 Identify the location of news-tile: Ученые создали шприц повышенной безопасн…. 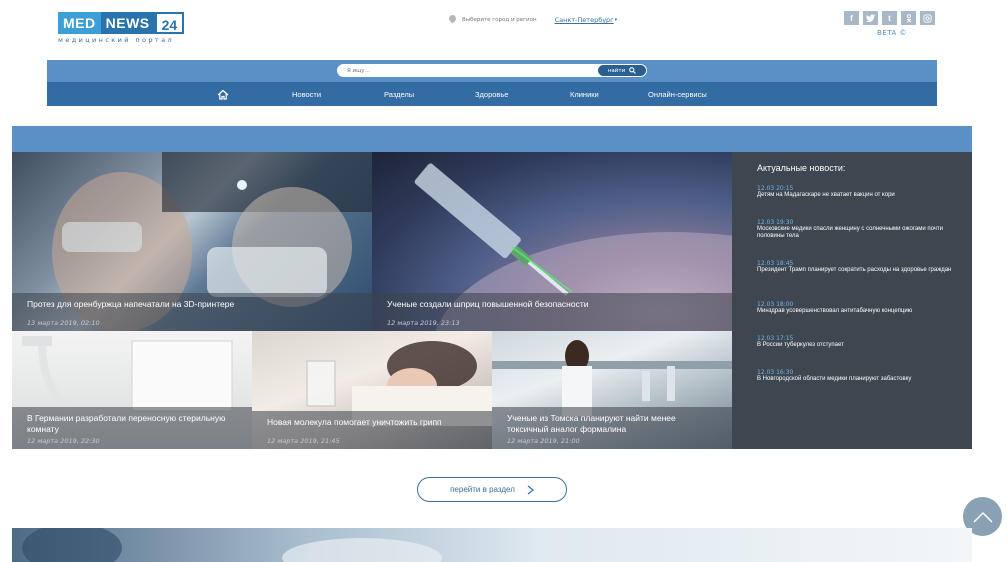
(552, 241).